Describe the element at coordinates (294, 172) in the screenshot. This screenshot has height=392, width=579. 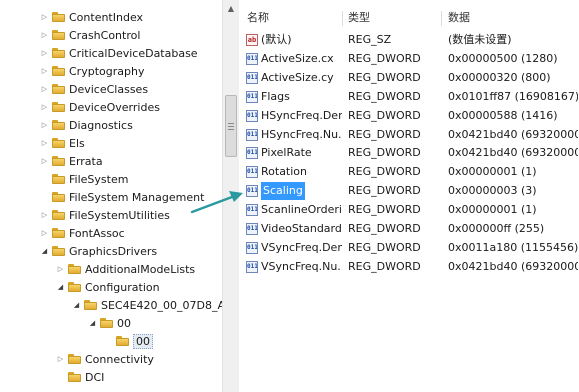
I see `value-name-cell: 011 Rotation` at that location.